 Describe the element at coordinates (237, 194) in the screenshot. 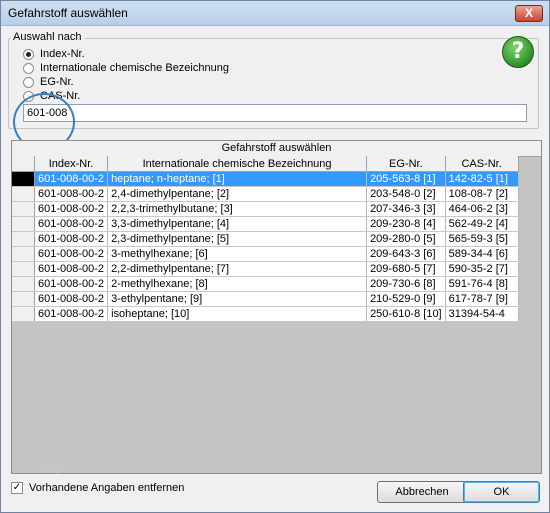

I see `cell-chemical-name: 2,4-dimethylpentane; [2]` at that location.